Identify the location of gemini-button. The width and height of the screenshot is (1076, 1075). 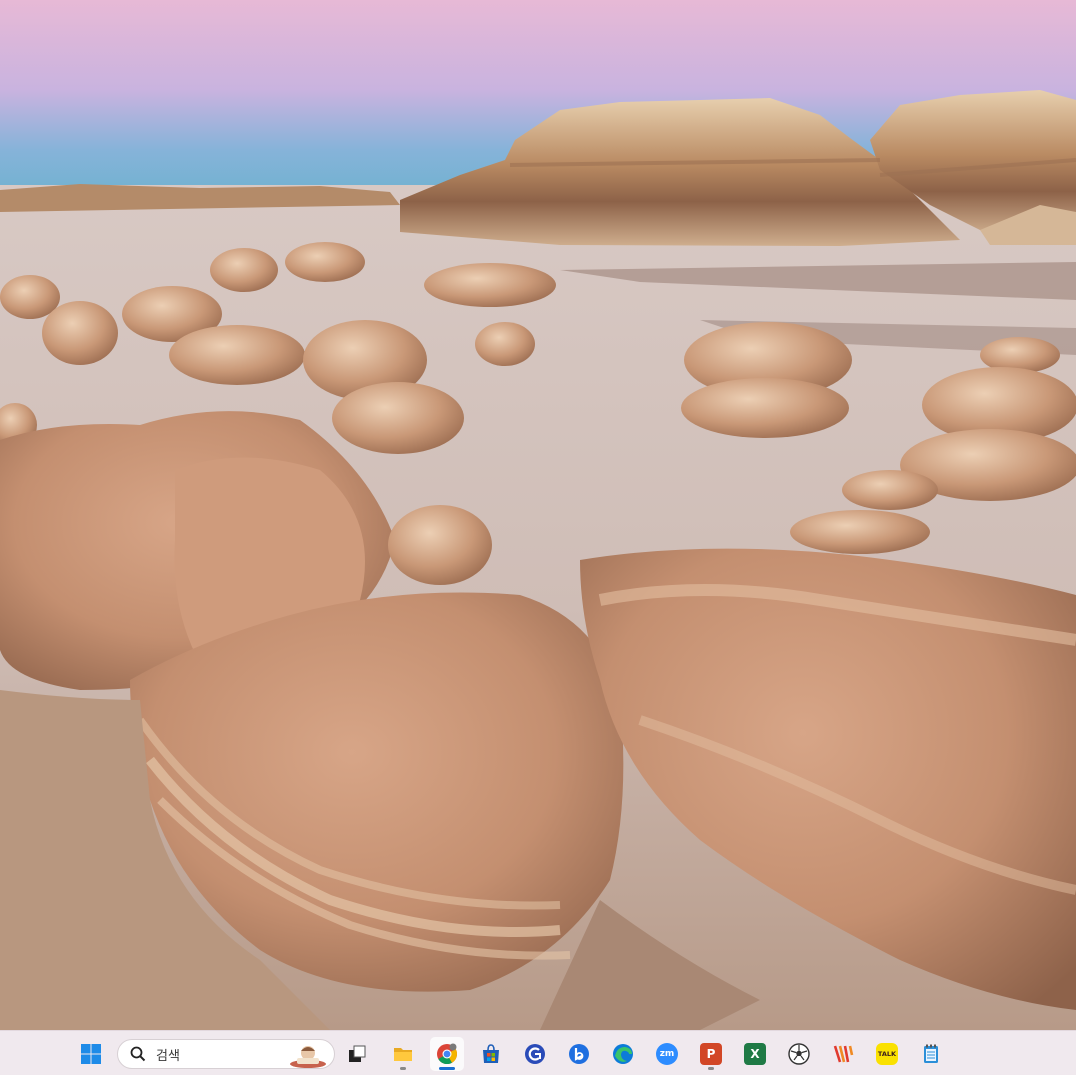
(535, 1054).